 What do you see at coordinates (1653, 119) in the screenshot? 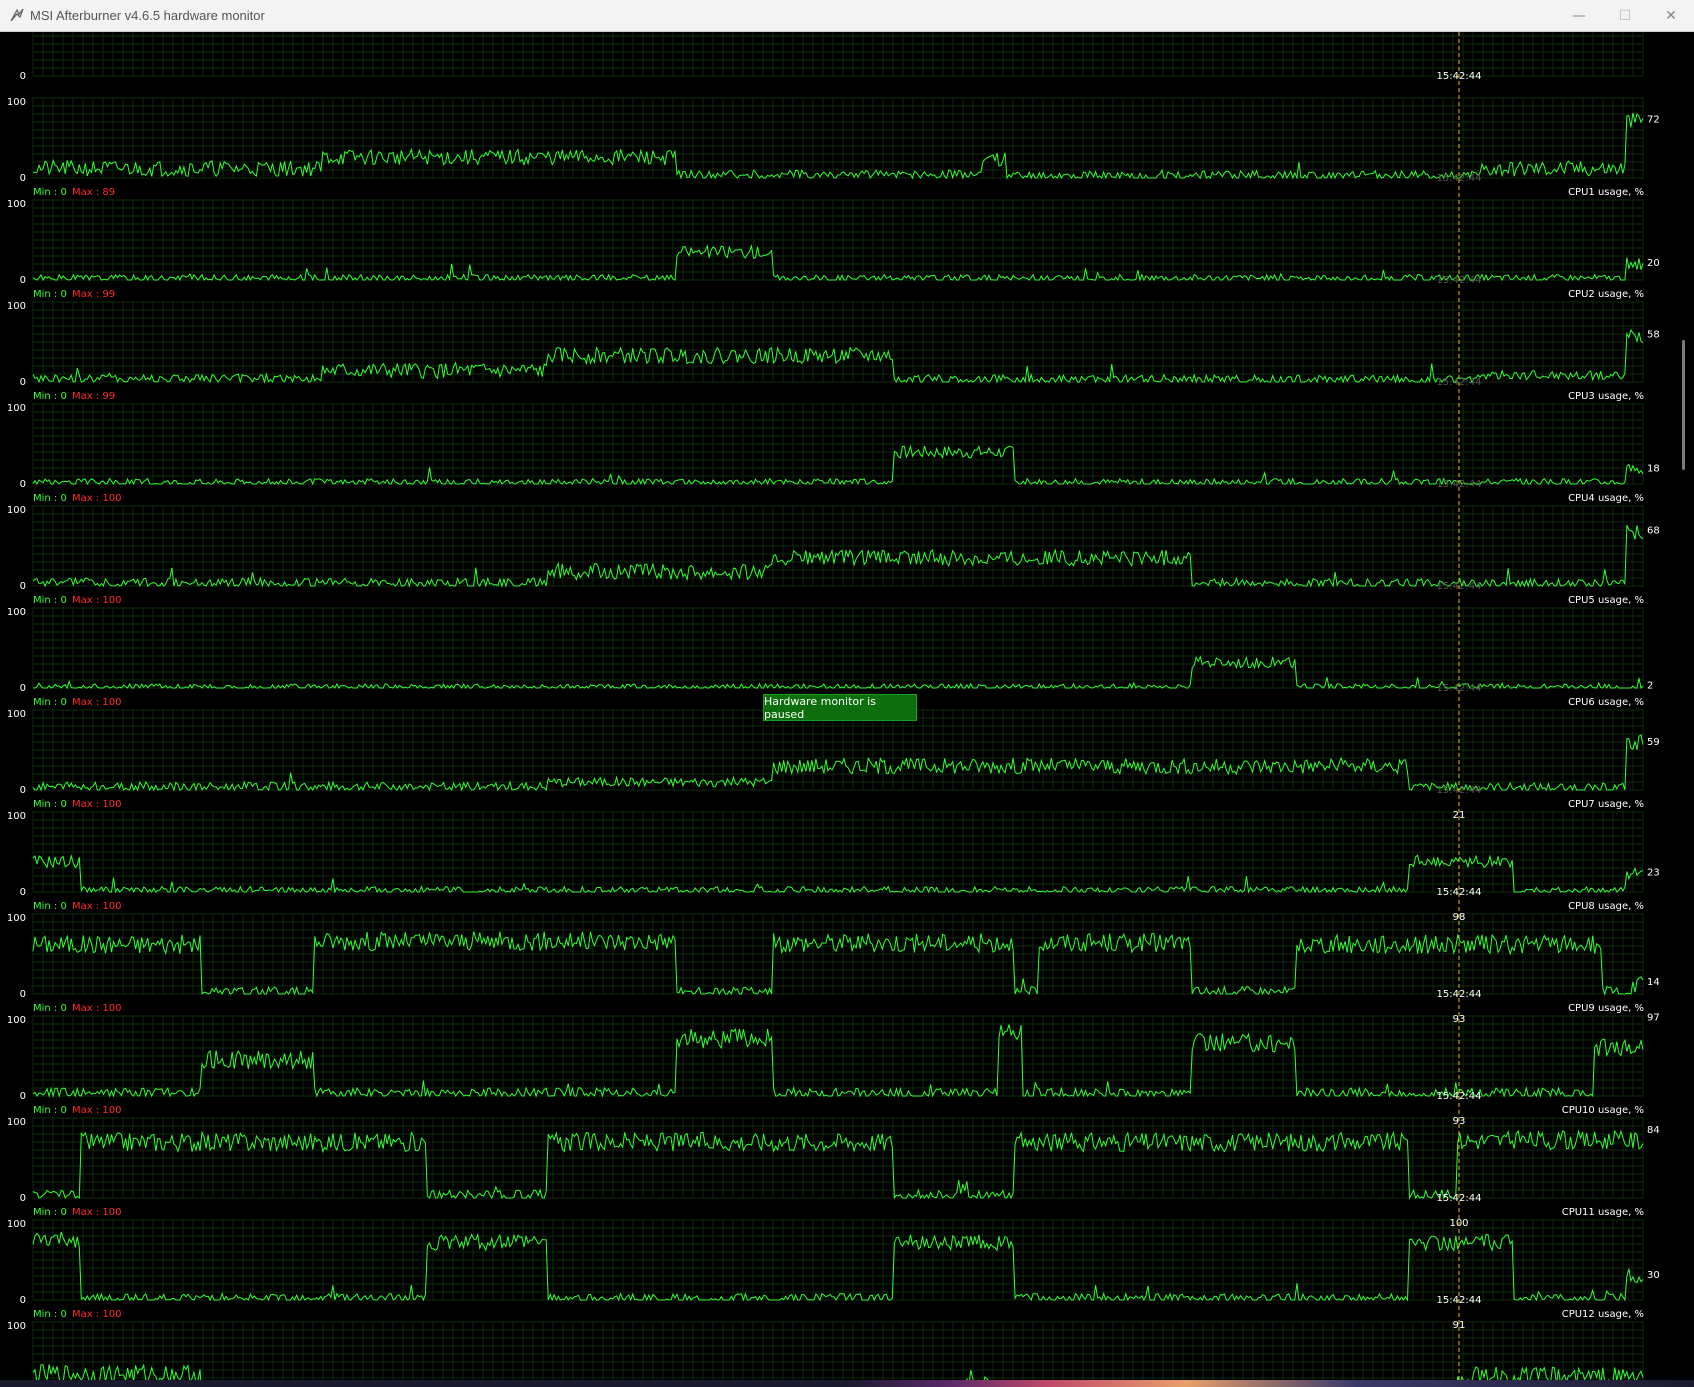
I see `current-value-label: 72` at bounding box center [1653, 119].